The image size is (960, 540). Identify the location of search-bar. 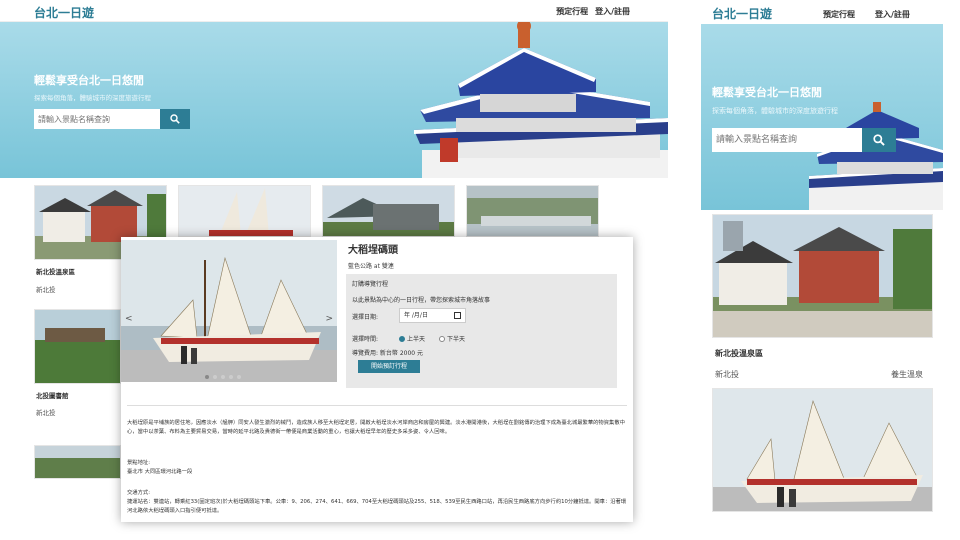
(112, 119).